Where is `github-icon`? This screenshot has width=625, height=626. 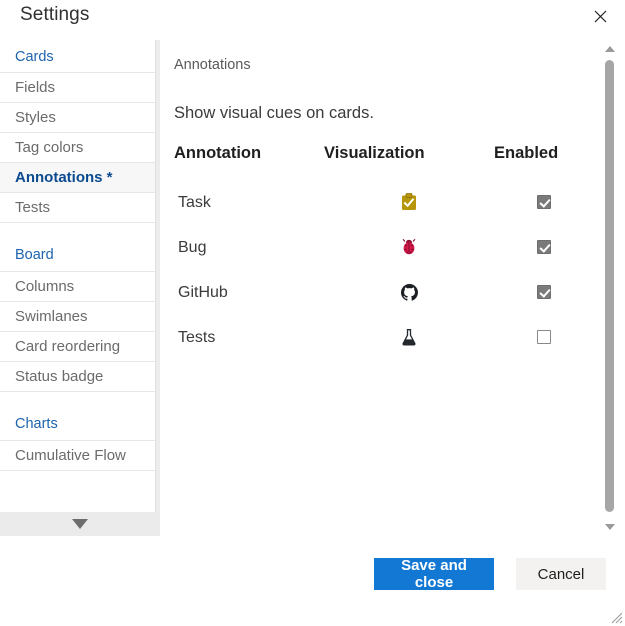
github-icon is located at coordinates (409, 292).